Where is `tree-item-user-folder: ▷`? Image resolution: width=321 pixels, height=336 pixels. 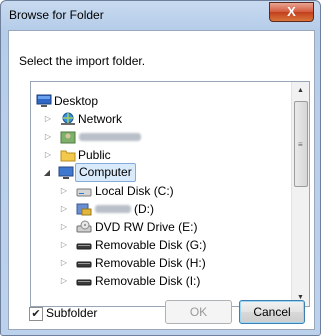 tree-item-user-folder: ▷ is located at coordinates (156, 137).